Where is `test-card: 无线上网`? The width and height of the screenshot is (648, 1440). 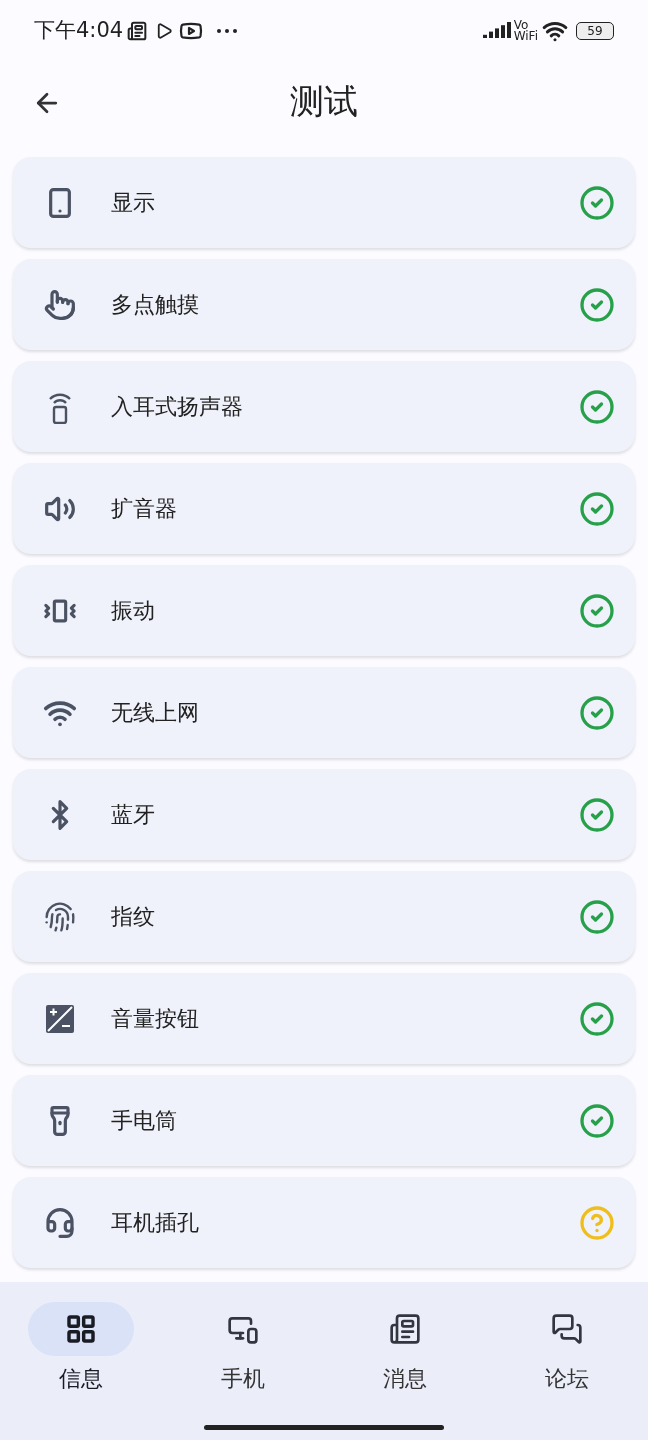 test-card: 无线上网 is located at coordinates (324, 712).